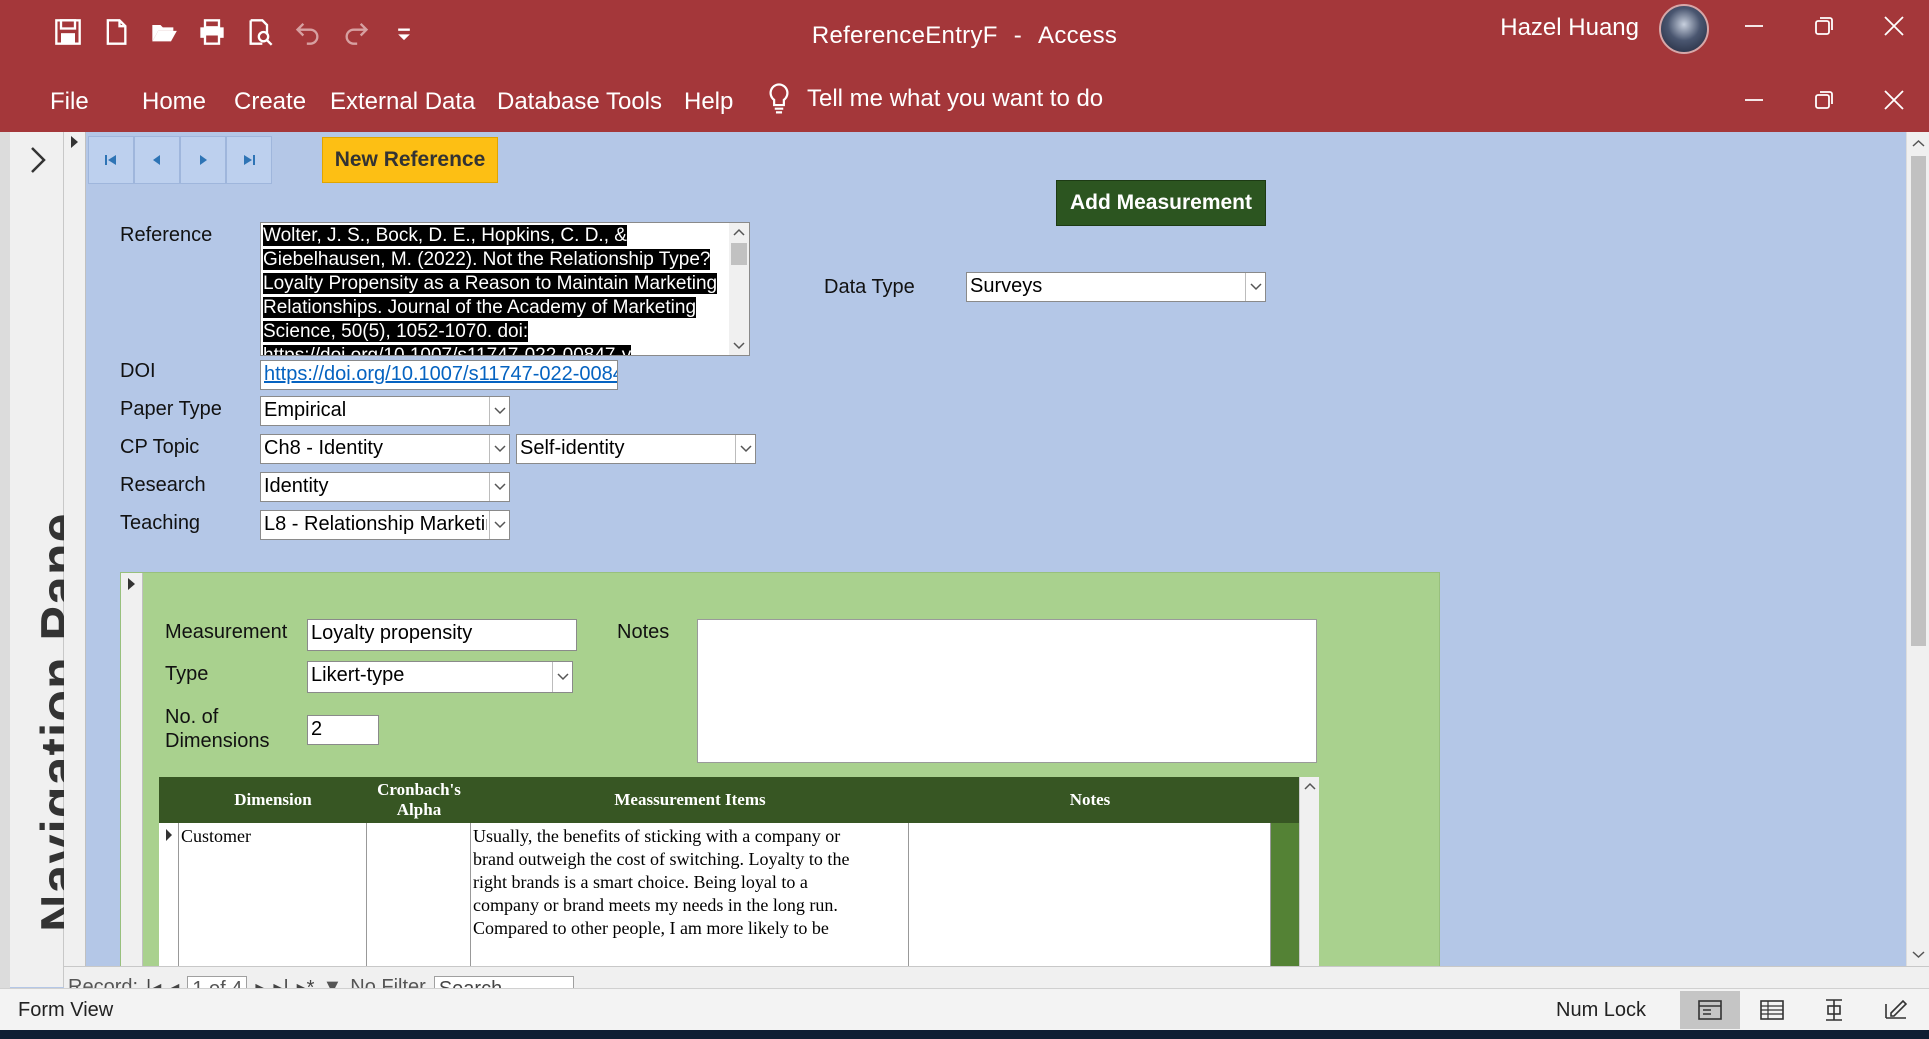 This screenshot has width=1929, height=1039. What do you see at coordinates (1684, 29) in the screenshot?
I see `avatar` at bounding box center [1684, 29].